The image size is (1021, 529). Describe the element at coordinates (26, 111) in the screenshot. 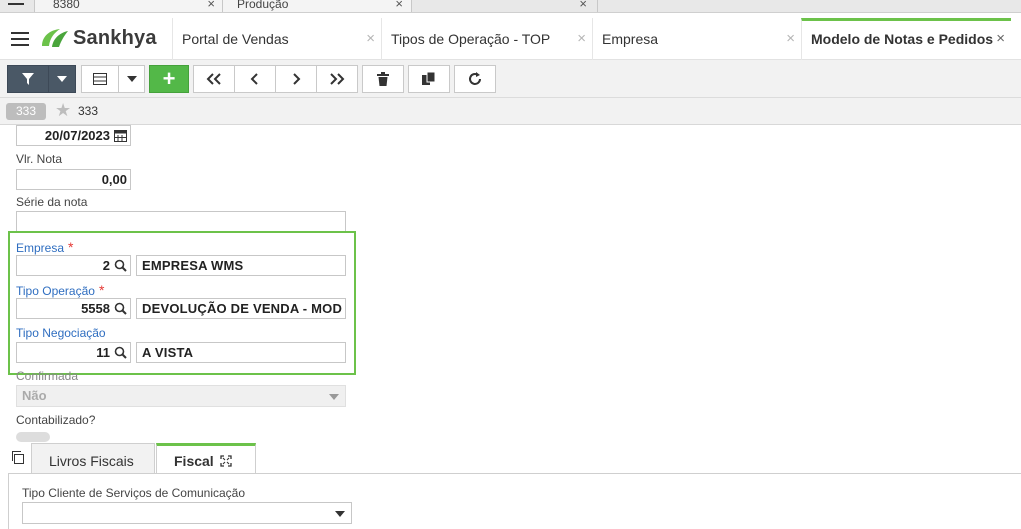

I see `record-badge: 333` at that location.